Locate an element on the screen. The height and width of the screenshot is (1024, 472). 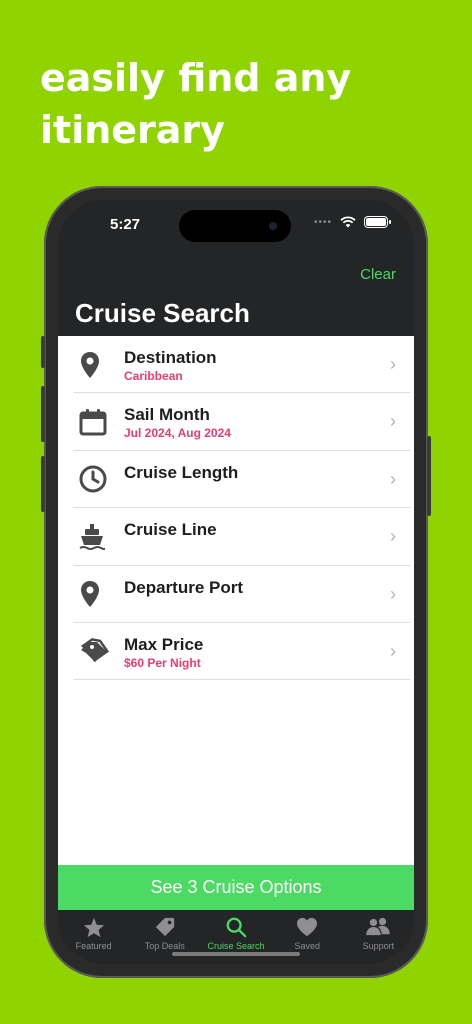
search-icon is located at coordinates (236, 927).